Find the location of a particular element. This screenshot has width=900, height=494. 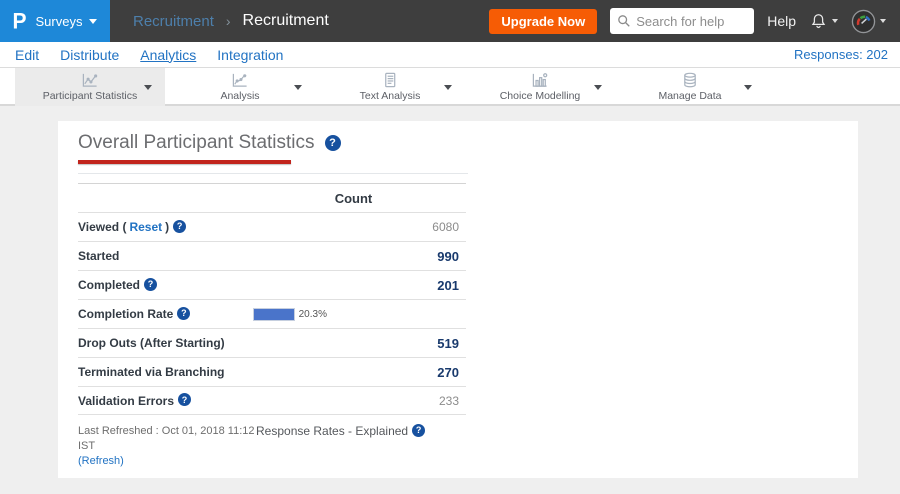

table-row-terminated: Terminated via Branching 270 is located at coordinates (272, 371).